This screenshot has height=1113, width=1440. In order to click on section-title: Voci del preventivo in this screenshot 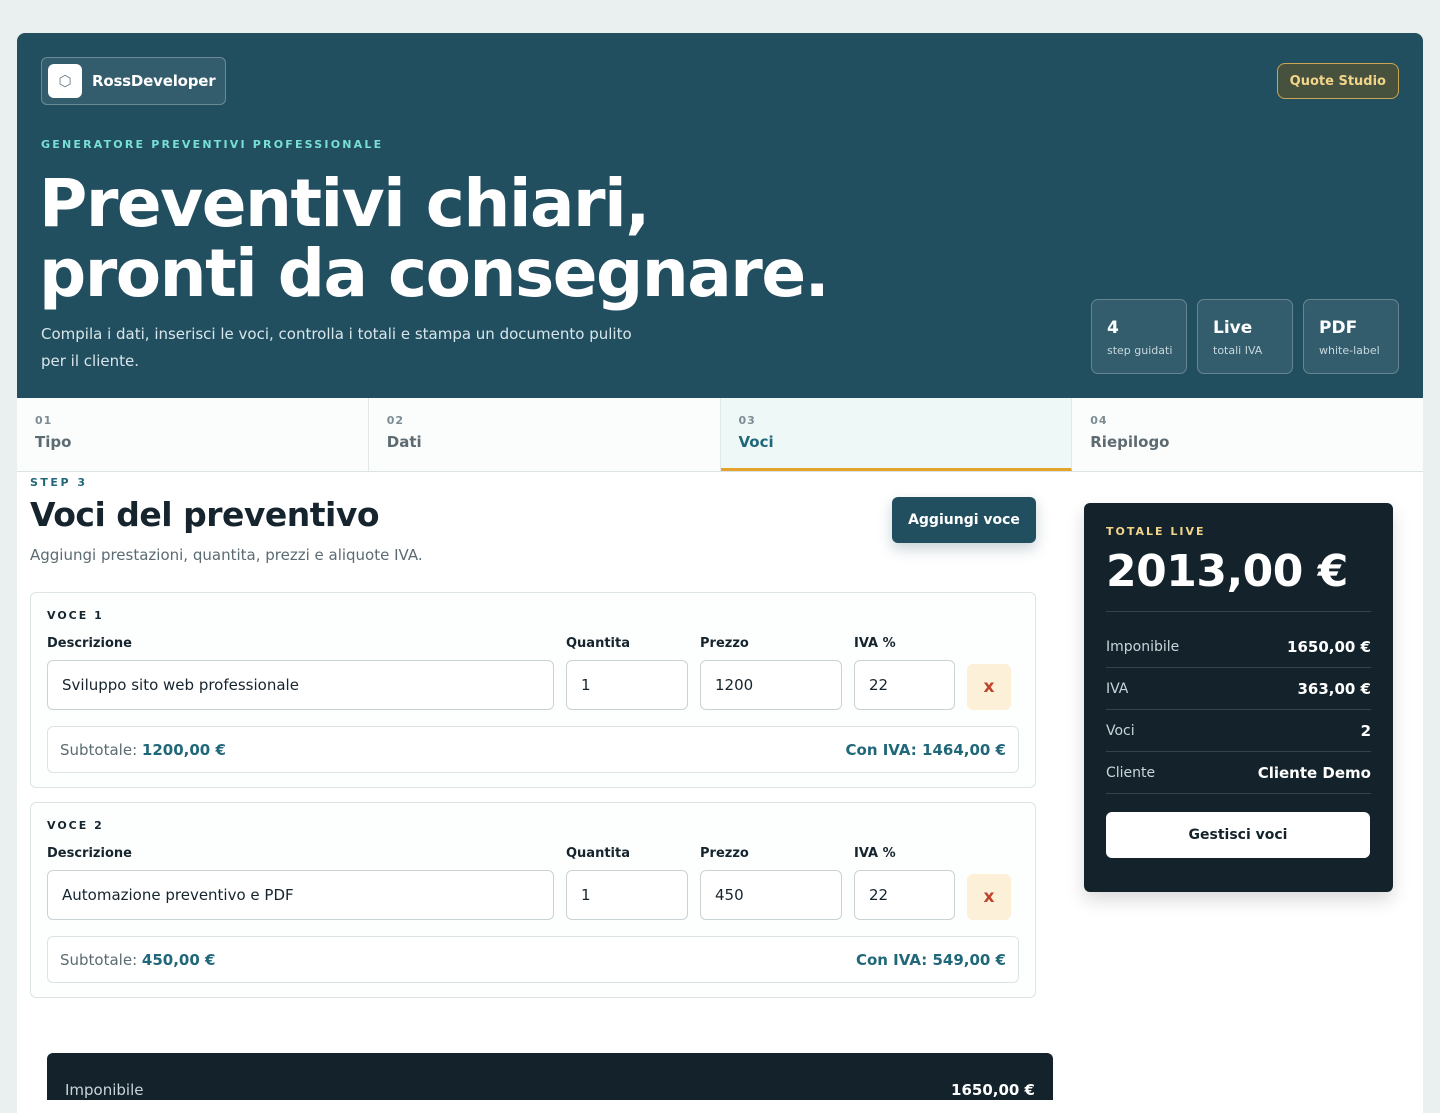, I will do `click(205, 514)`.